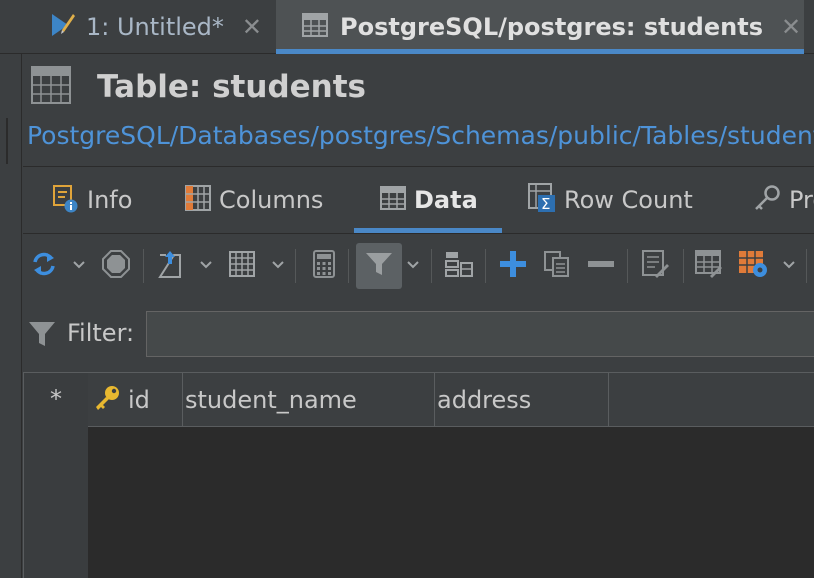 This screenshot has height=578, width=814. I want to click on tab-properties-label: Properties, so click(801, 200).